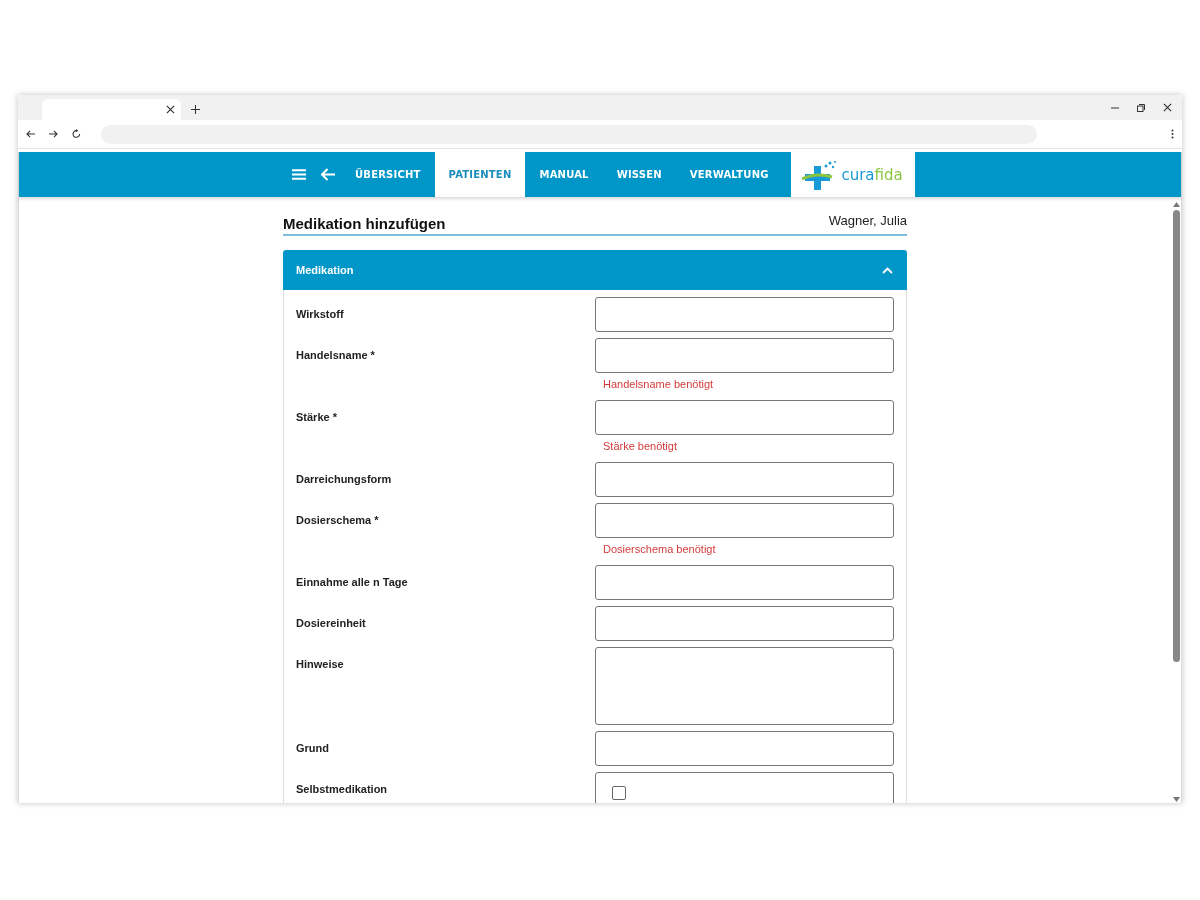  I want to click on logo-text: curafida, so click(872, 174).